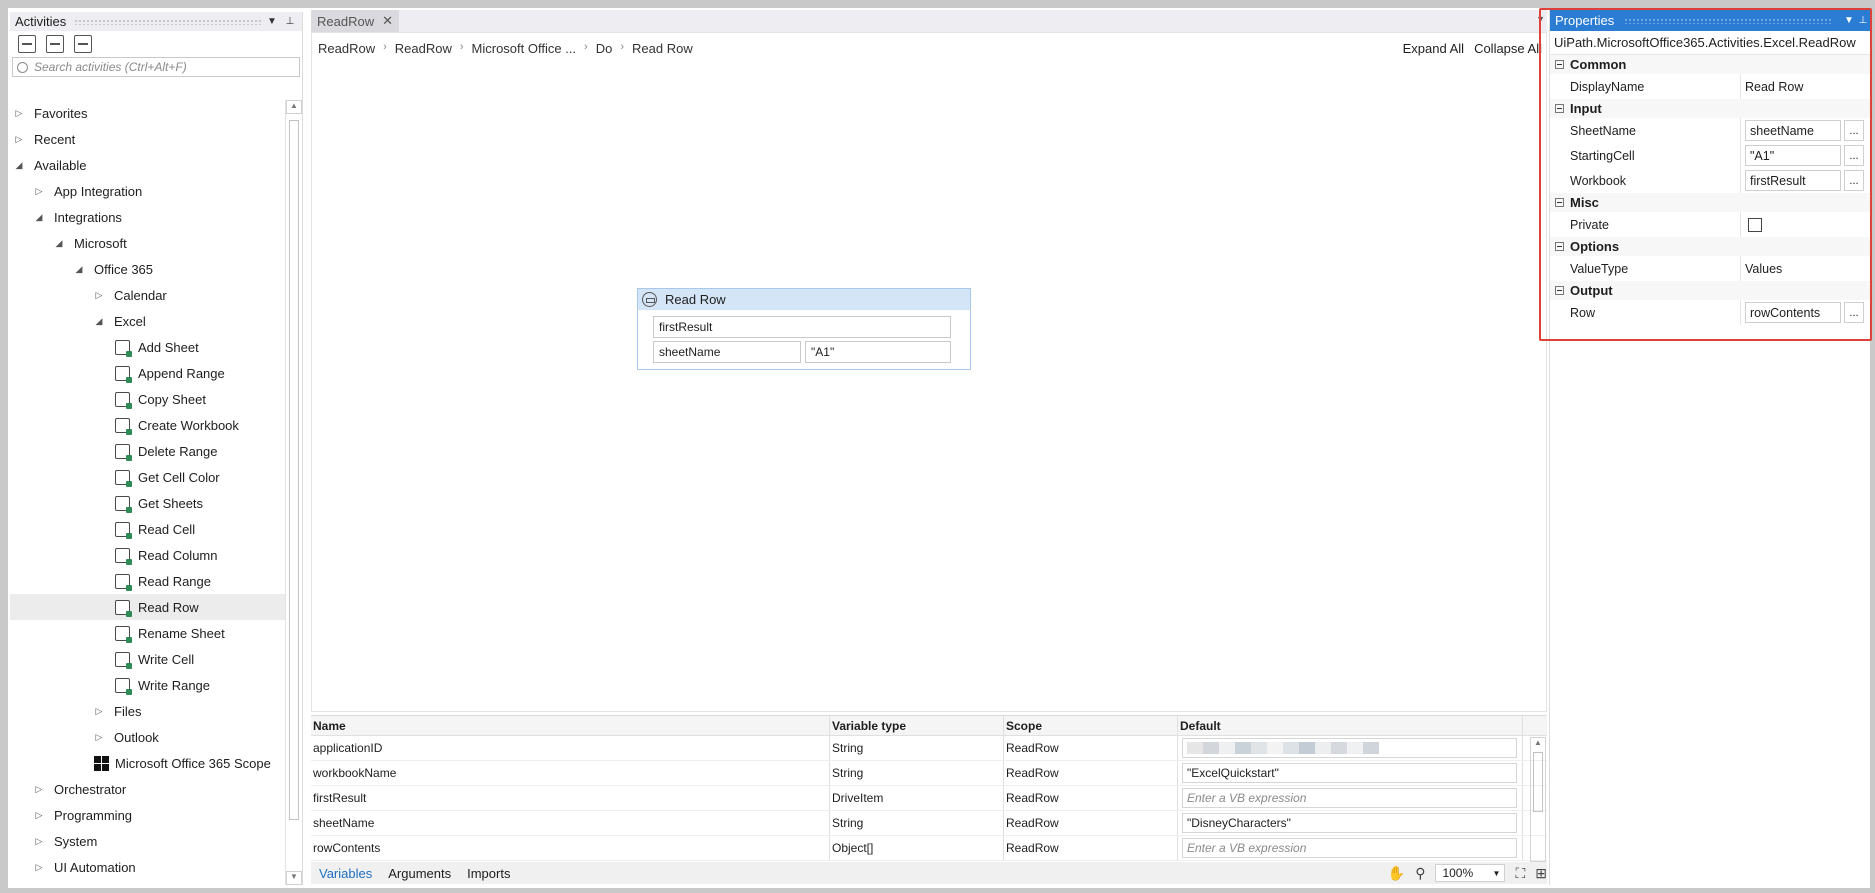 This screenshot has width=1875, height=893. Describe the element at coordinates (272, 21) in the screenshot. I see `dropdown-arrow-icon: ▼` at that location.